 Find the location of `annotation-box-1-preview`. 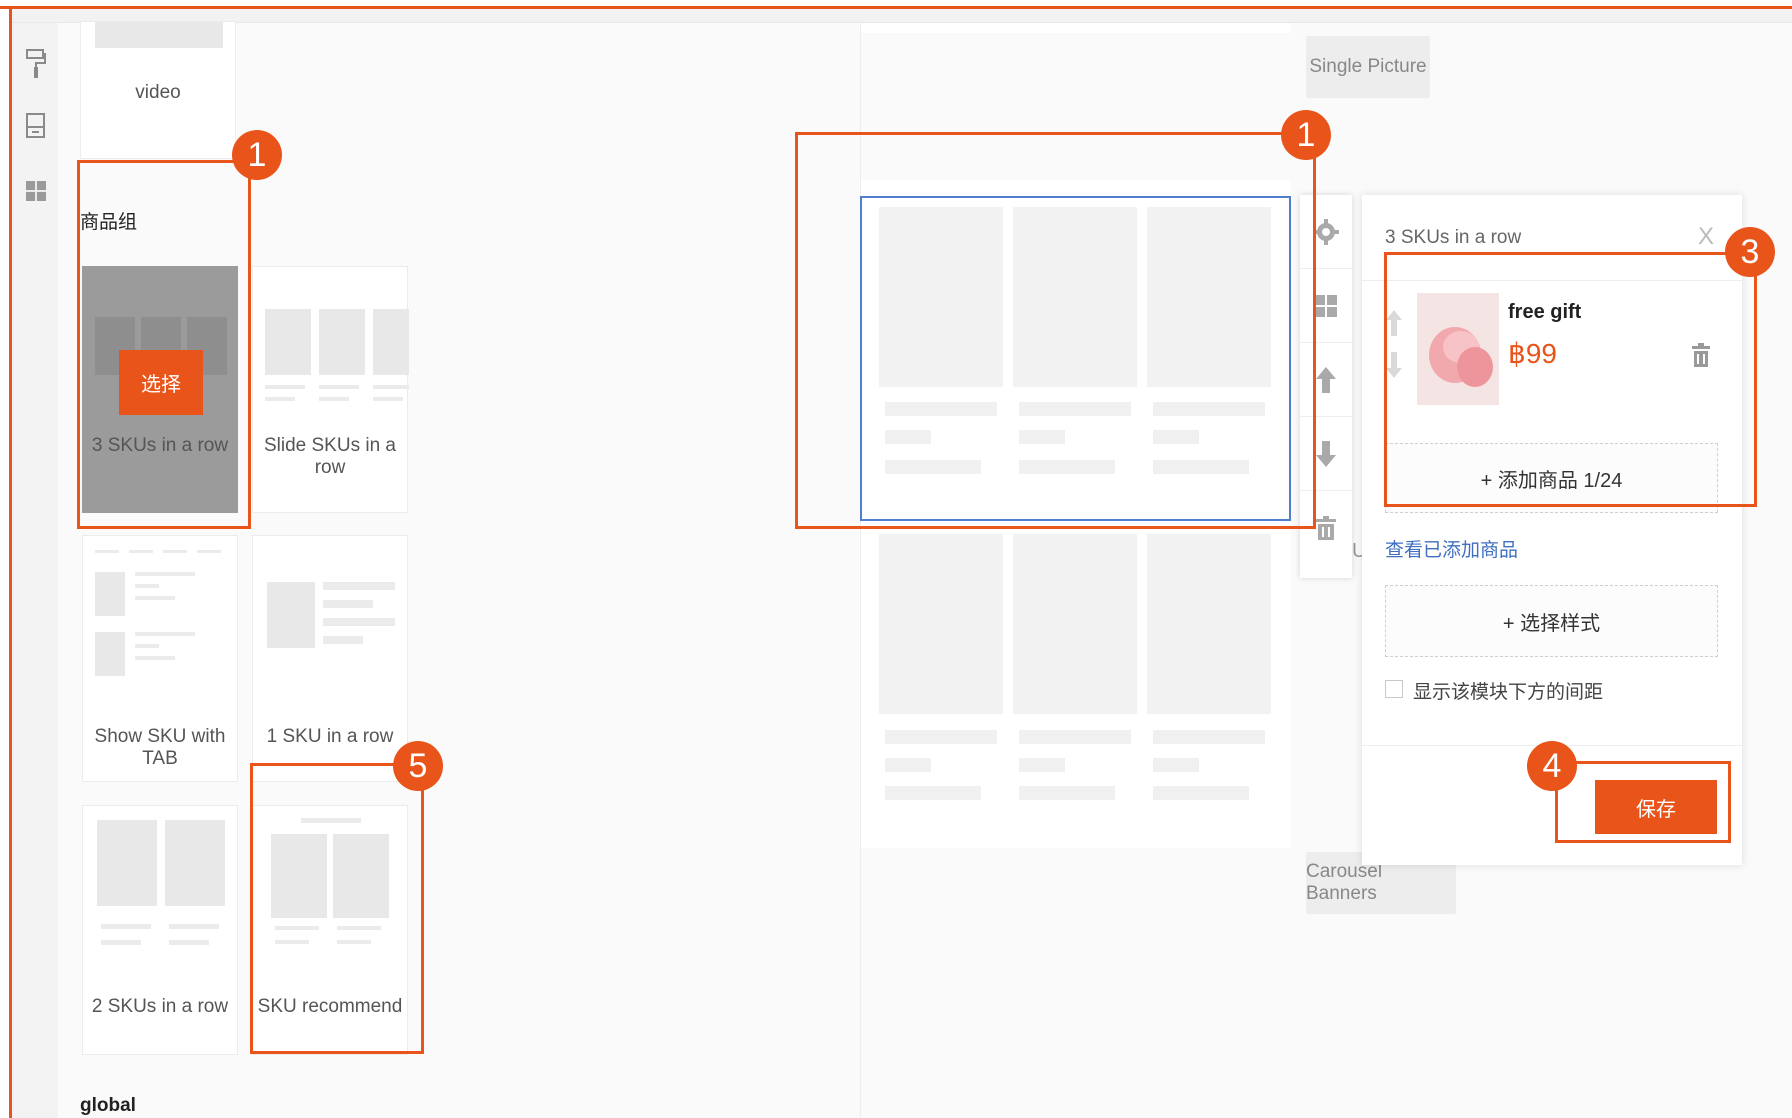

annotation-box-1-preview is located at coordinates (1055, 330).